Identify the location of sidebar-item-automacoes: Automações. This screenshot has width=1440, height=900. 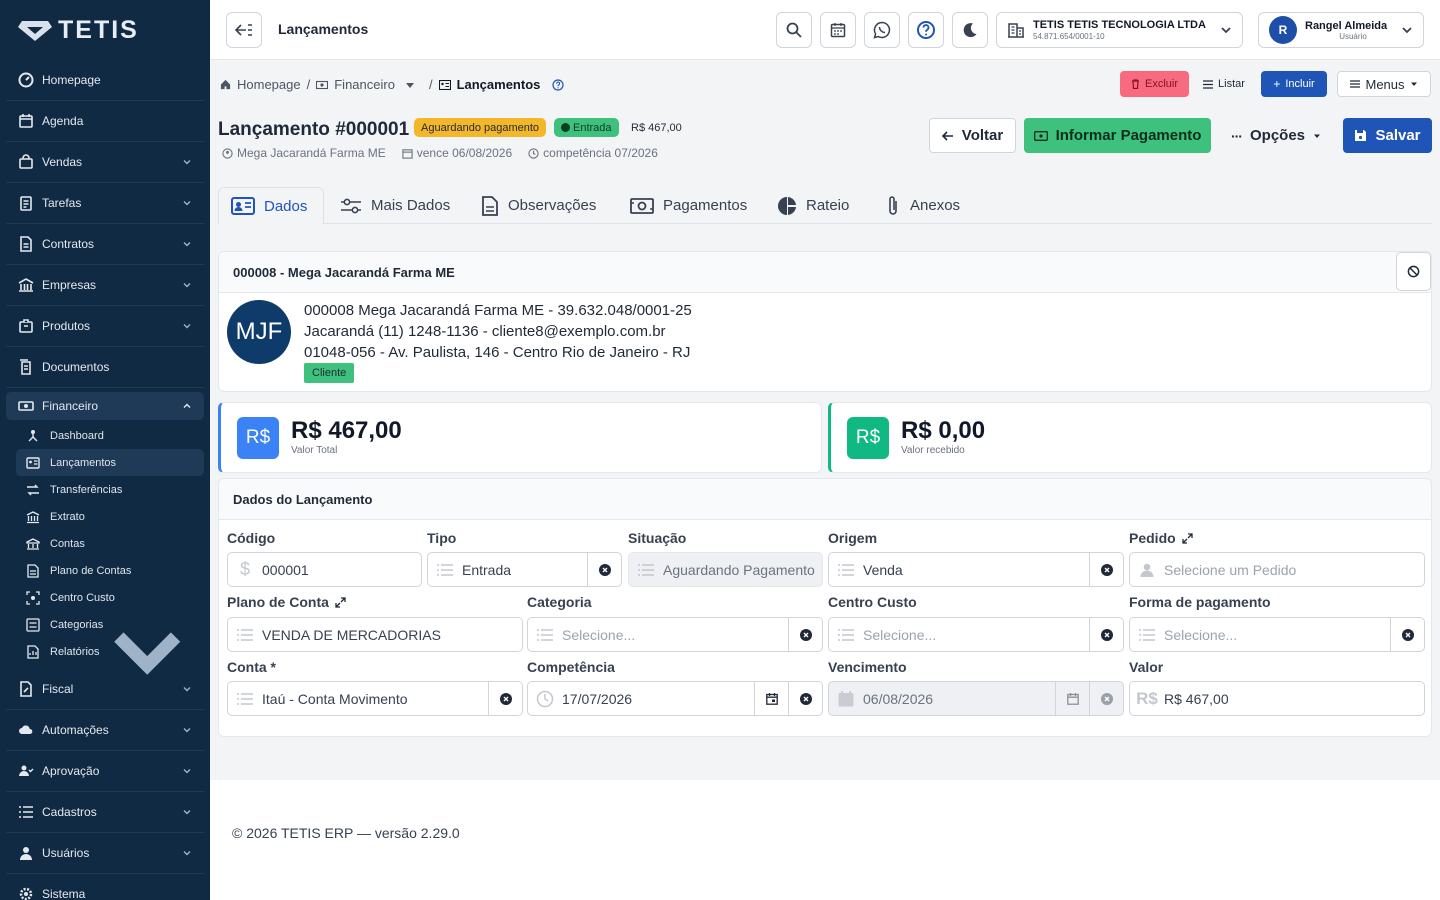
(105, 730).